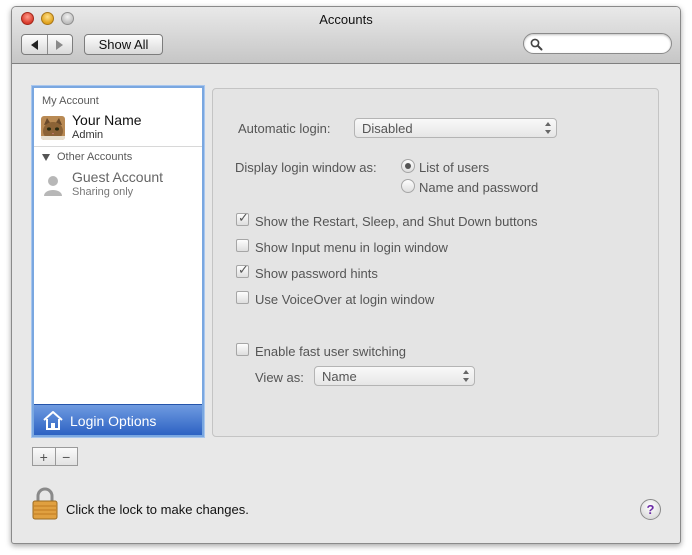  What do you see at coordinates (346, 19) in the screenshot?
I see `window-title: Accounts` at bounding box center [346, 19].